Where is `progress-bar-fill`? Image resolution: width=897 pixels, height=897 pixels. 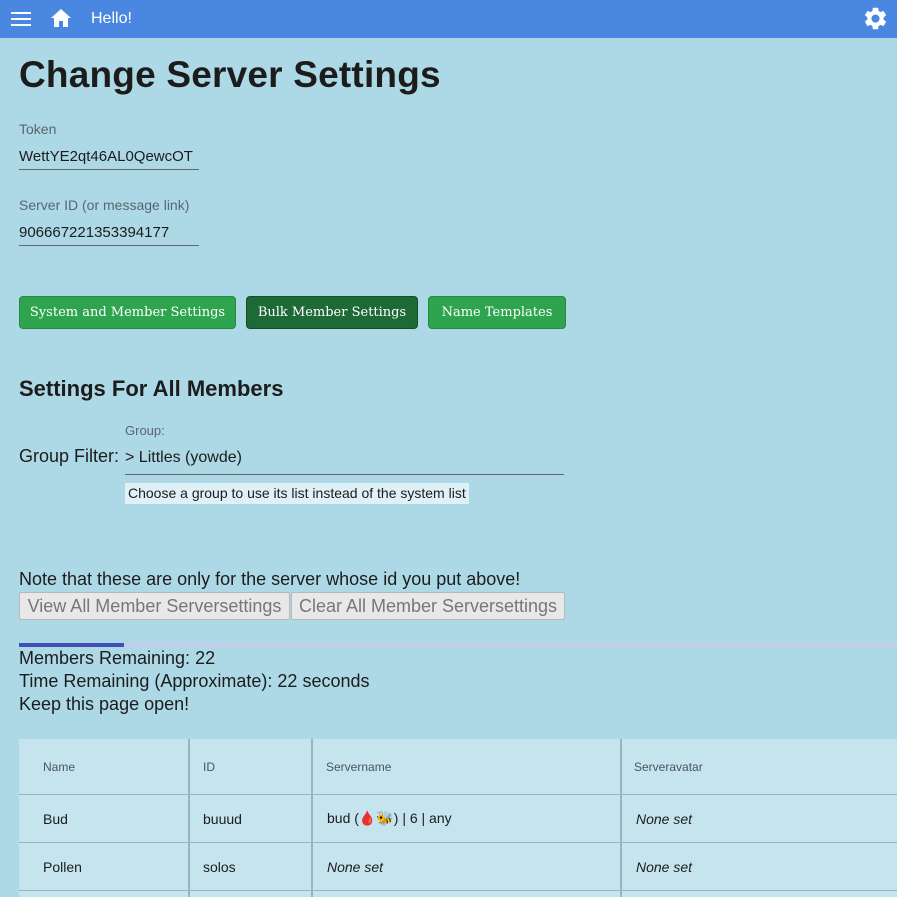
progress-bar-fill is located at coordinates (72, 645).